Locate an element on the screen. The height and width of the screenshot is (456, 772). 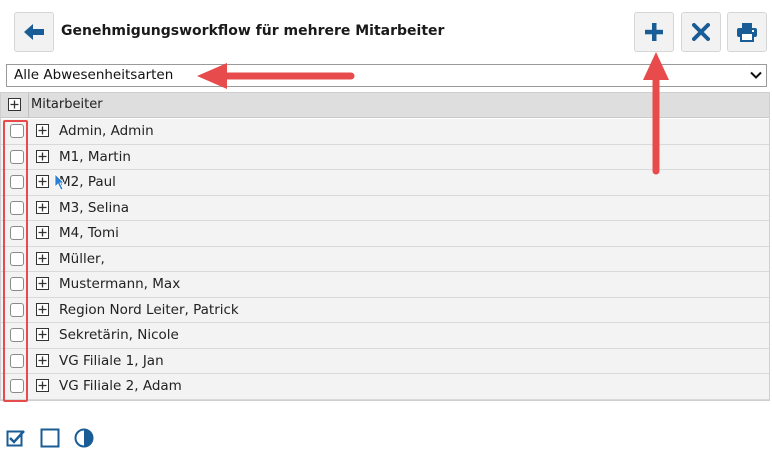
printer-icon is located at coordinates (747, 32).